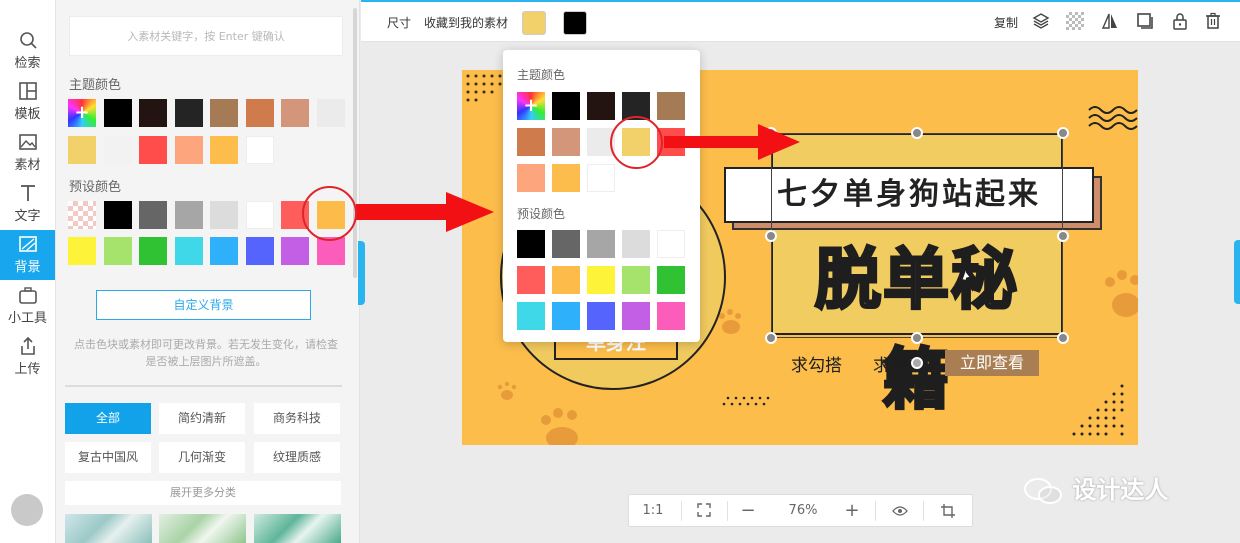 This screenshot has height=543, width=1240. I want to click on transparency-icon, so click(1075, 21).